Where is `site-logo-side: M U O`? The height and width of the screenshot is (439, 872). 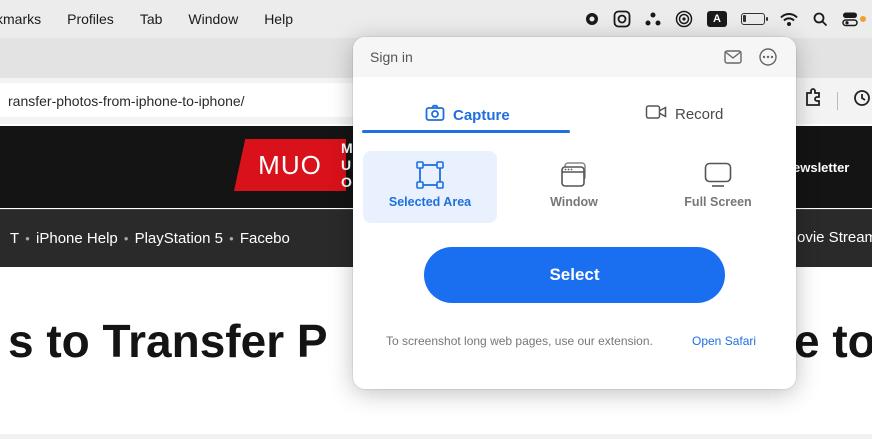 site-logo-side: M U O is located at coordinates (347, 165).